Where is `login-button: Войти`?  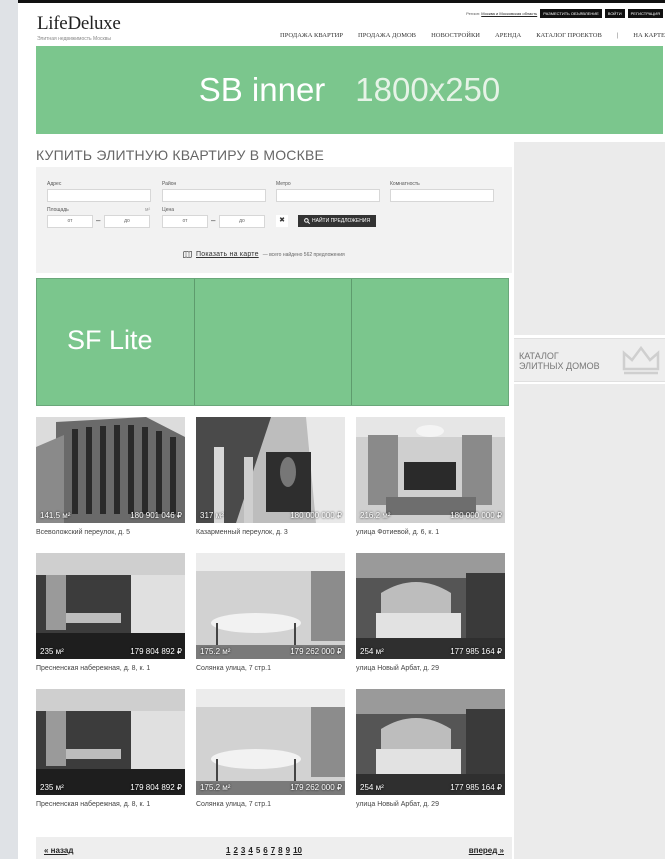 login-button: Войти is located at coordinates (614, 13).